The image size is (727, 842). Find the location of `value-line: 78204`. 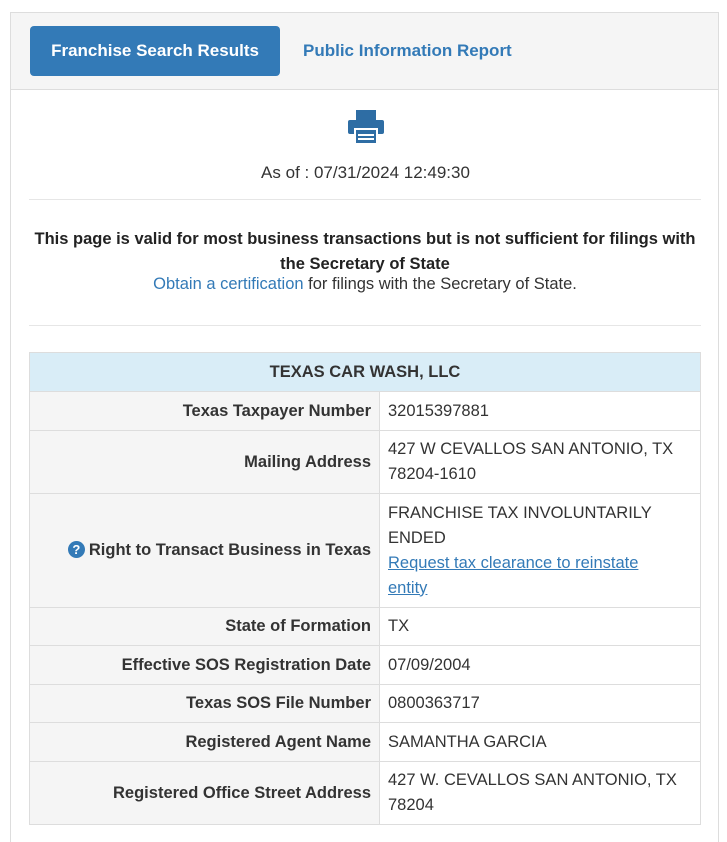

value-line: 78204 is located at coordinates (411, 805).